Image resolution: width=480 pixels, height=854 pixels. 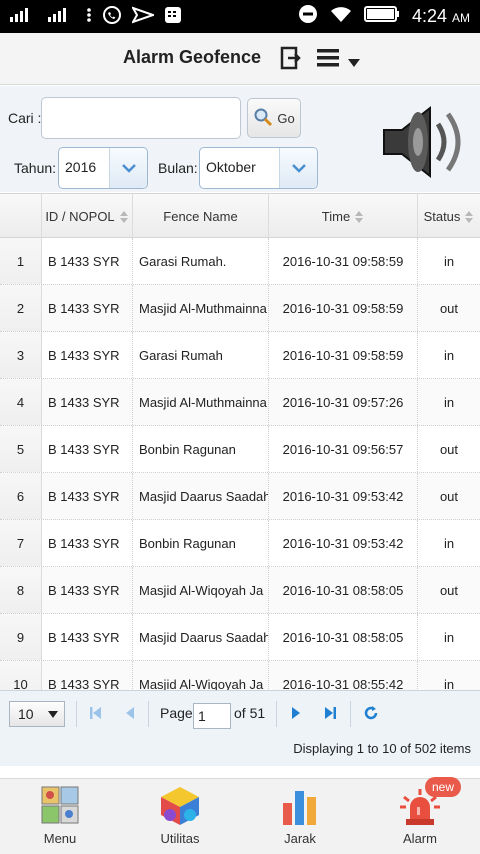 What do you see at coordinates (201, 261) in the screenshot?
I see `cell-fence: Garasi Rumah.` at bounding box center [201, 261].